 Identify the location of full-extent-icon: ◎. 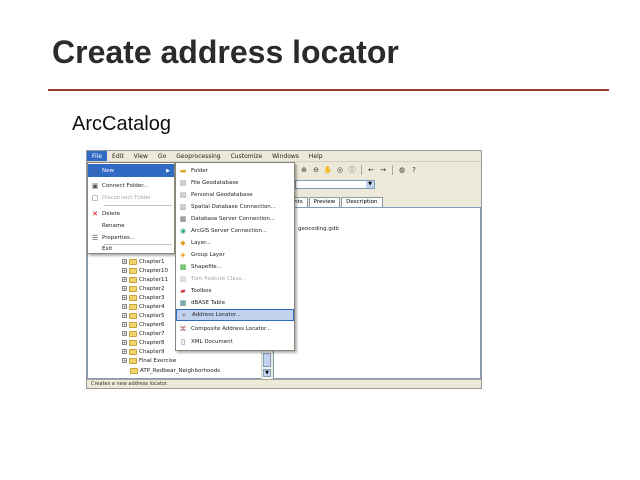
(340, 170).